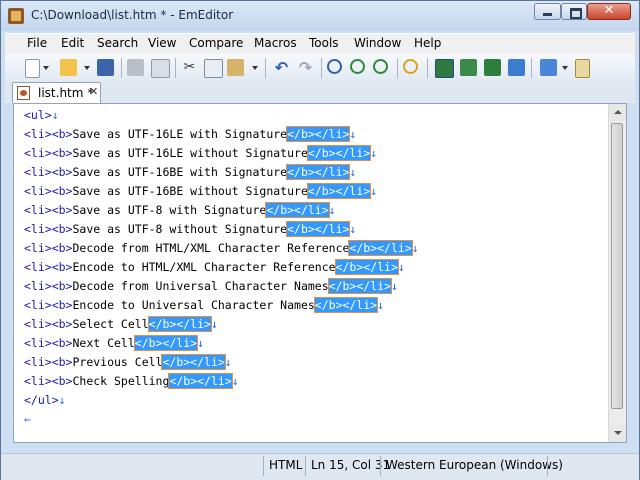 The image size is (640, 480). Describe the element at coordinates (117, 43) in the screenshot. I see `menu-search: Search` at that location.